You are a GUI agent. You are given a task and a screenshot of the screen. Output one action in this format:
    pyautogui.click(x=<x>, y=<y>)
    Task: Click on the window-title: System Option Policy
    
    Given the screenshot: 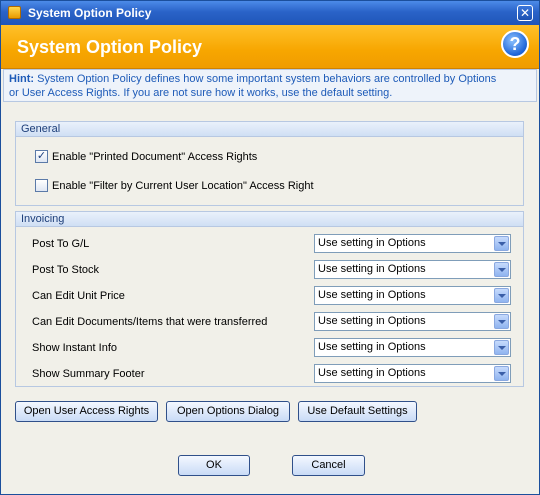 What is the action you would take?
    pyautogui.click(x=90, y=13)
    